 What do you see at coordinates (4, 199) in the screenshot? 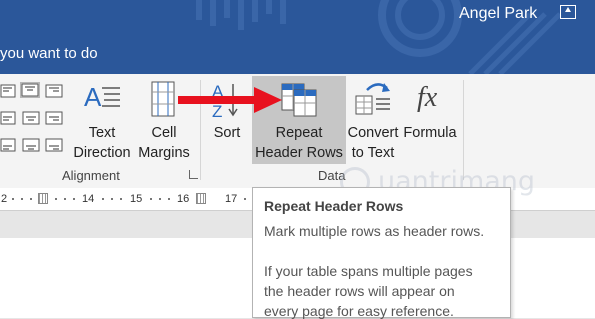
I see `ruler-number: 2` at bounding box center [4, 199].